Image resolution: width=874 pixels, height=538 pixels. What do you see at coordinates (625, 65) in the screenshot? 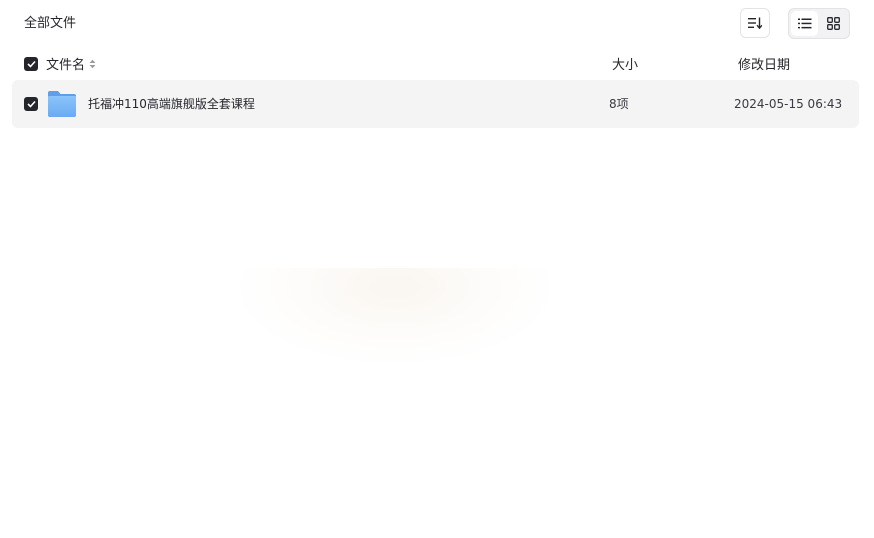
I see `column-size-label: 大小` at bounding box center [625, 65].